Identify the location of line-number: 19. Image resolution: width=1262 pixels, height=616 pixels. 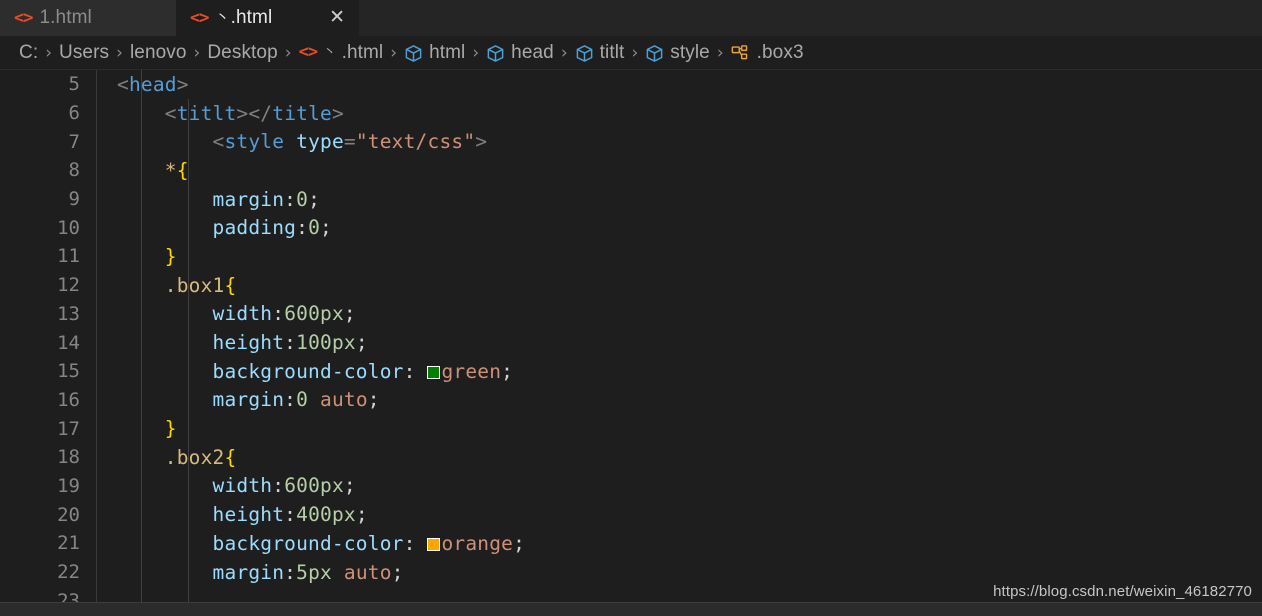
(68, 485).